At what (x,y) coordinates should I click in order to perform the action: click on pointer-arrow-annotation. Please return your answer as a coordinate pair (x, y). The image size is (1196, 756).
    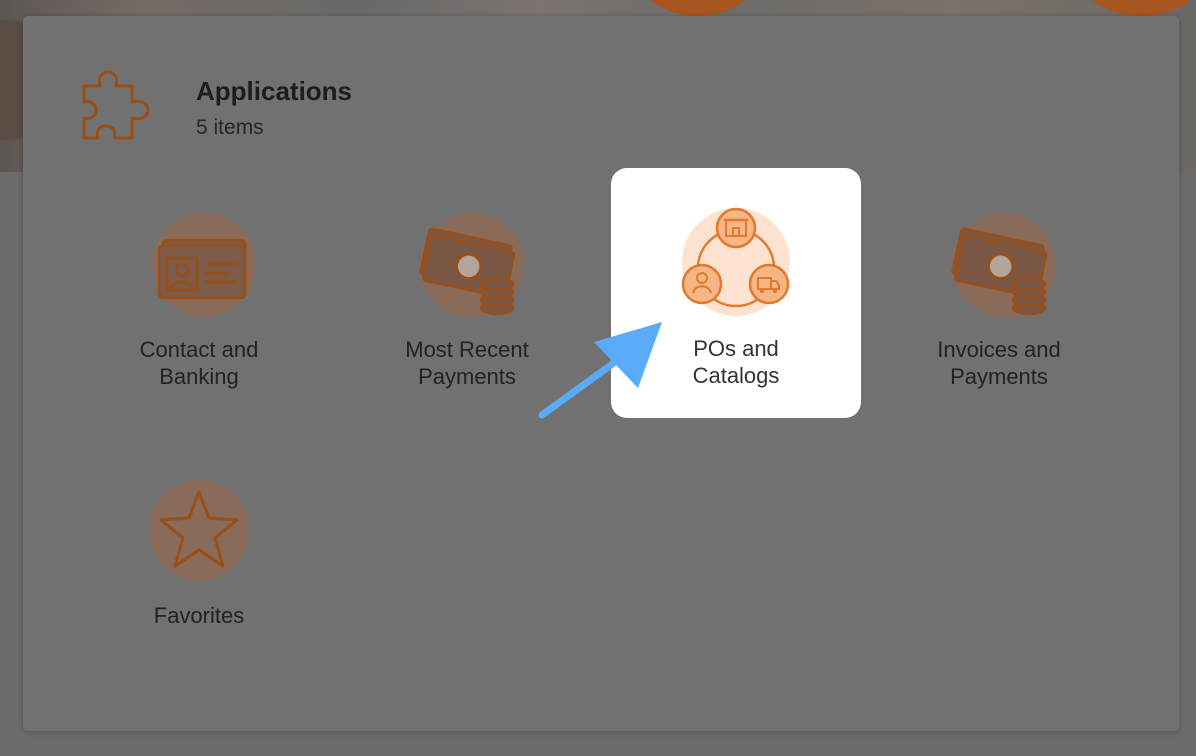
    Looking at the image, I should click on (600, 370).